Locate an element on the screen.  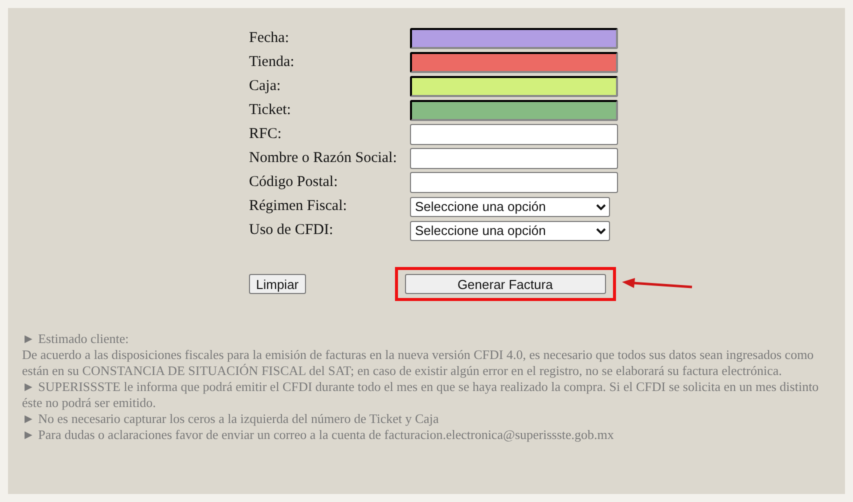
field-label: Fecha: is located at coordinates (269, 38).